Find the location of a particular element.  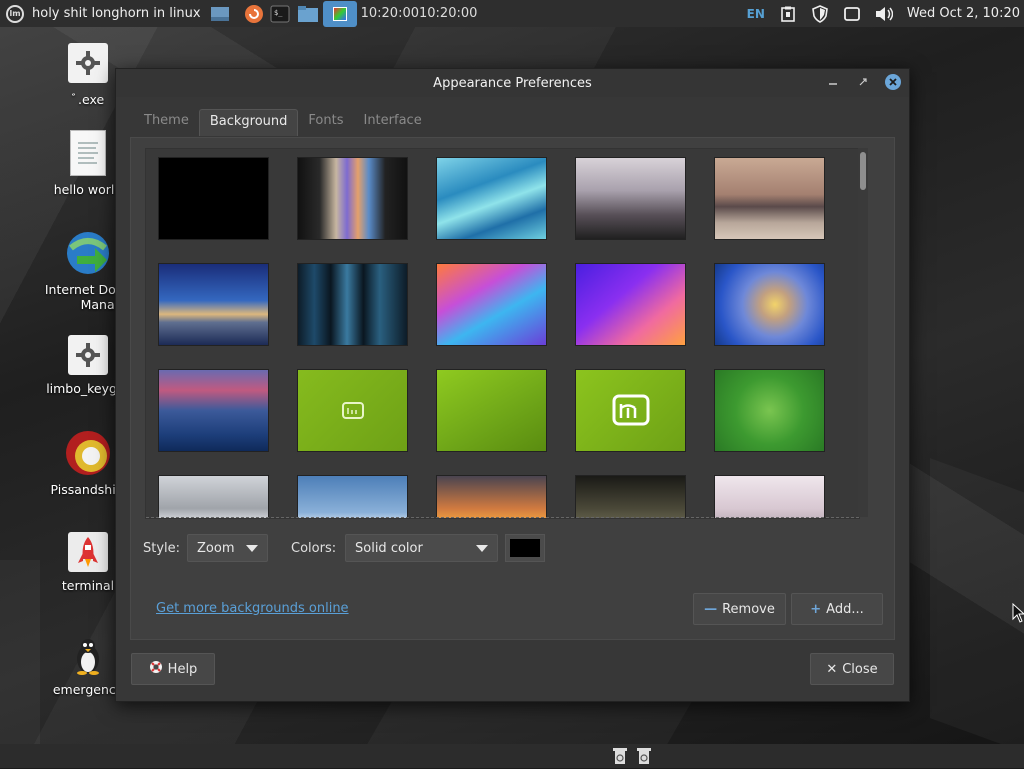

dialog-title: Appearance Preferences is located at coordinates (512, 83).